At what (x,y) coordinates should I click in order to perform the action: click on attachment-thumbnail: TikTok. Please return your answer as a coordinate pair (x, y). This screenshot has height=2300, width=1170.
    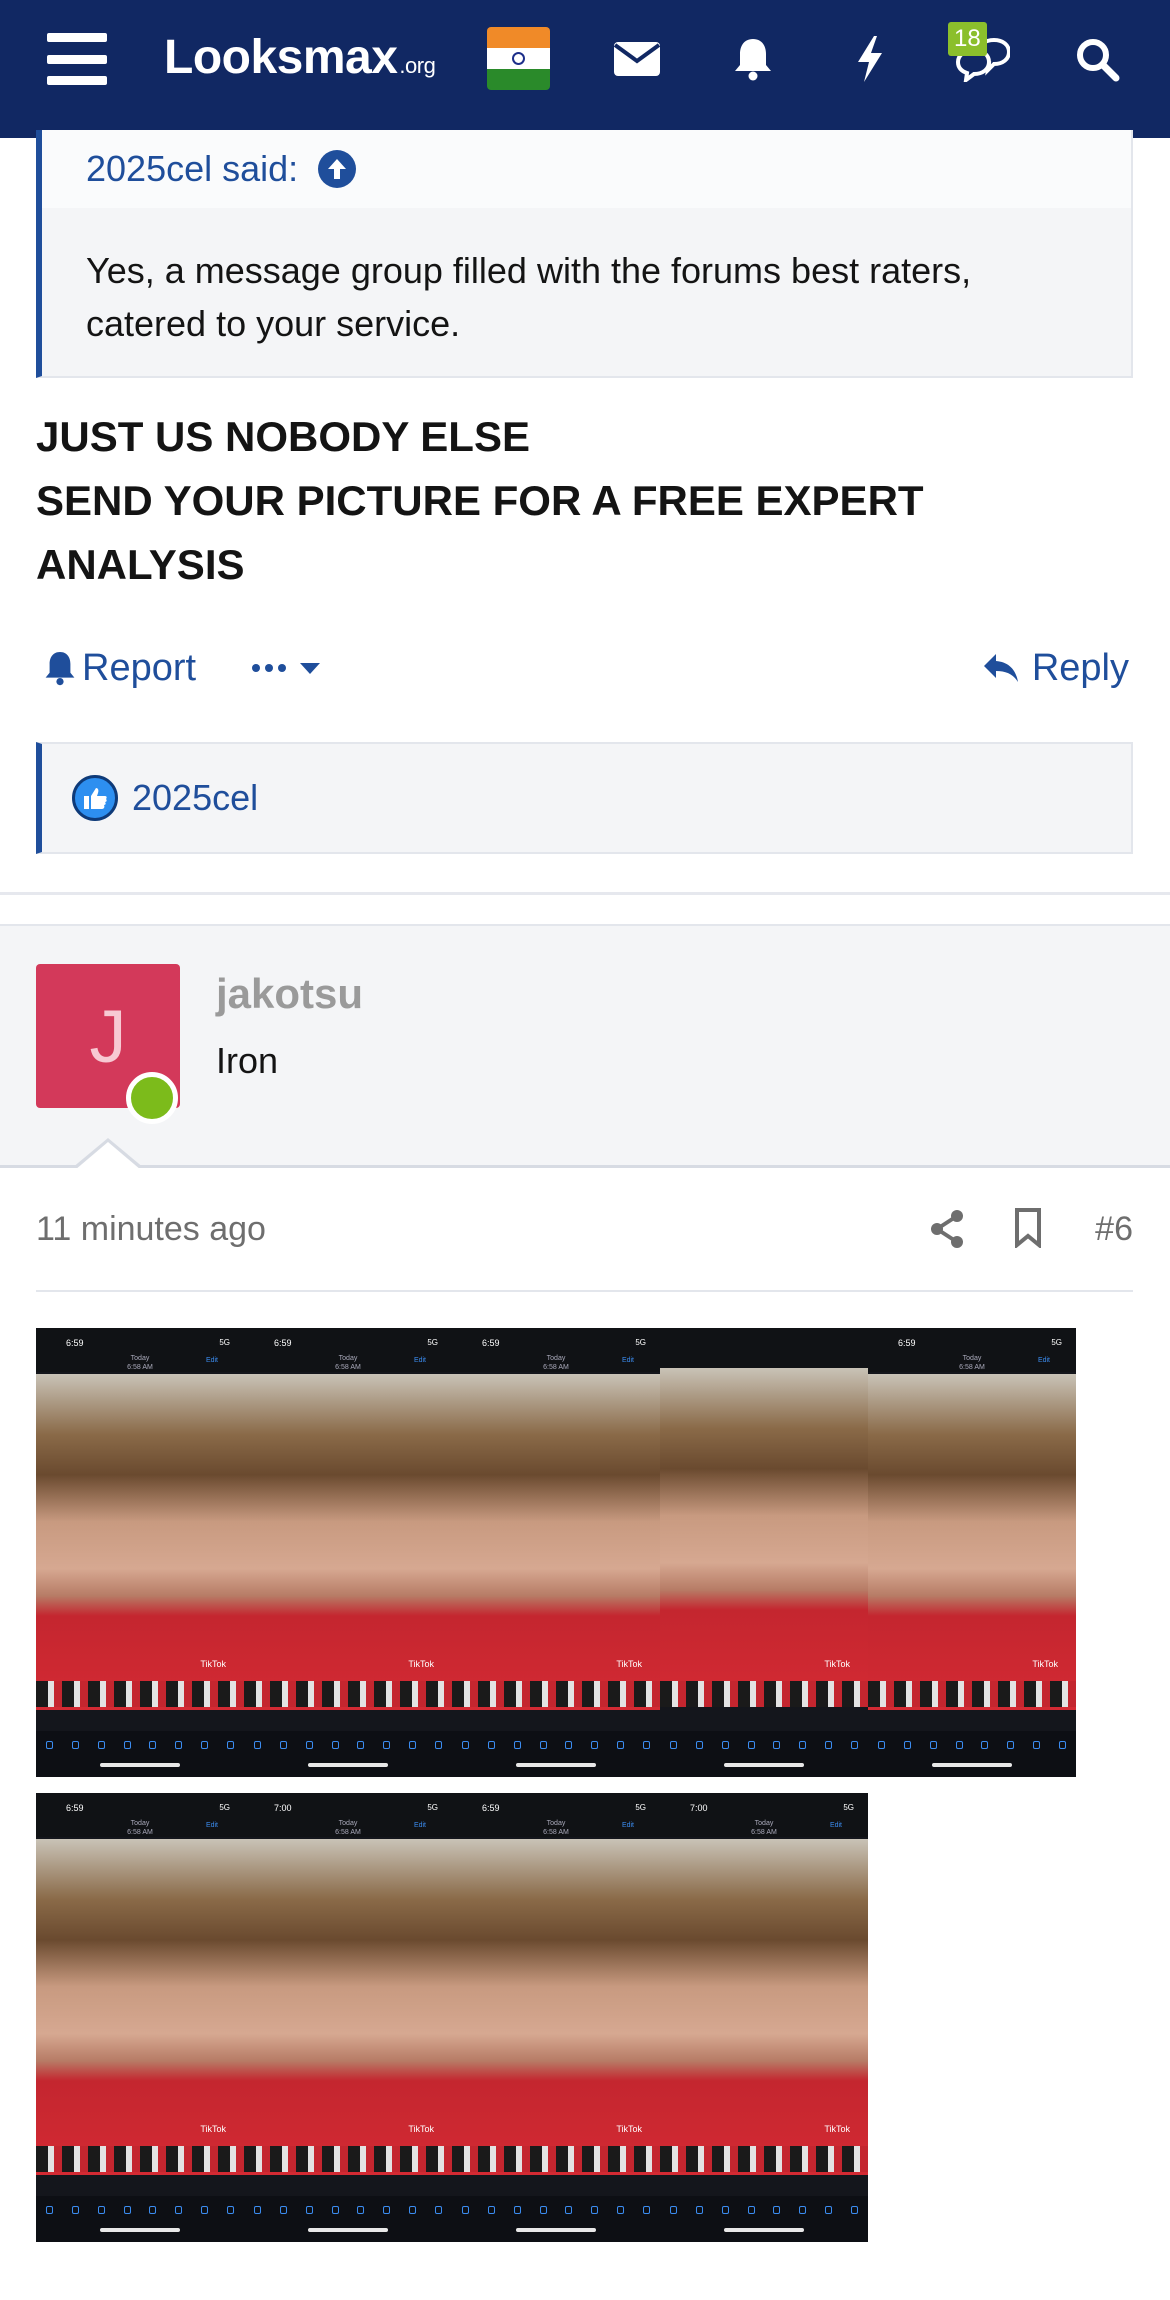
    Looking at the image, I should click on (764, 1552).